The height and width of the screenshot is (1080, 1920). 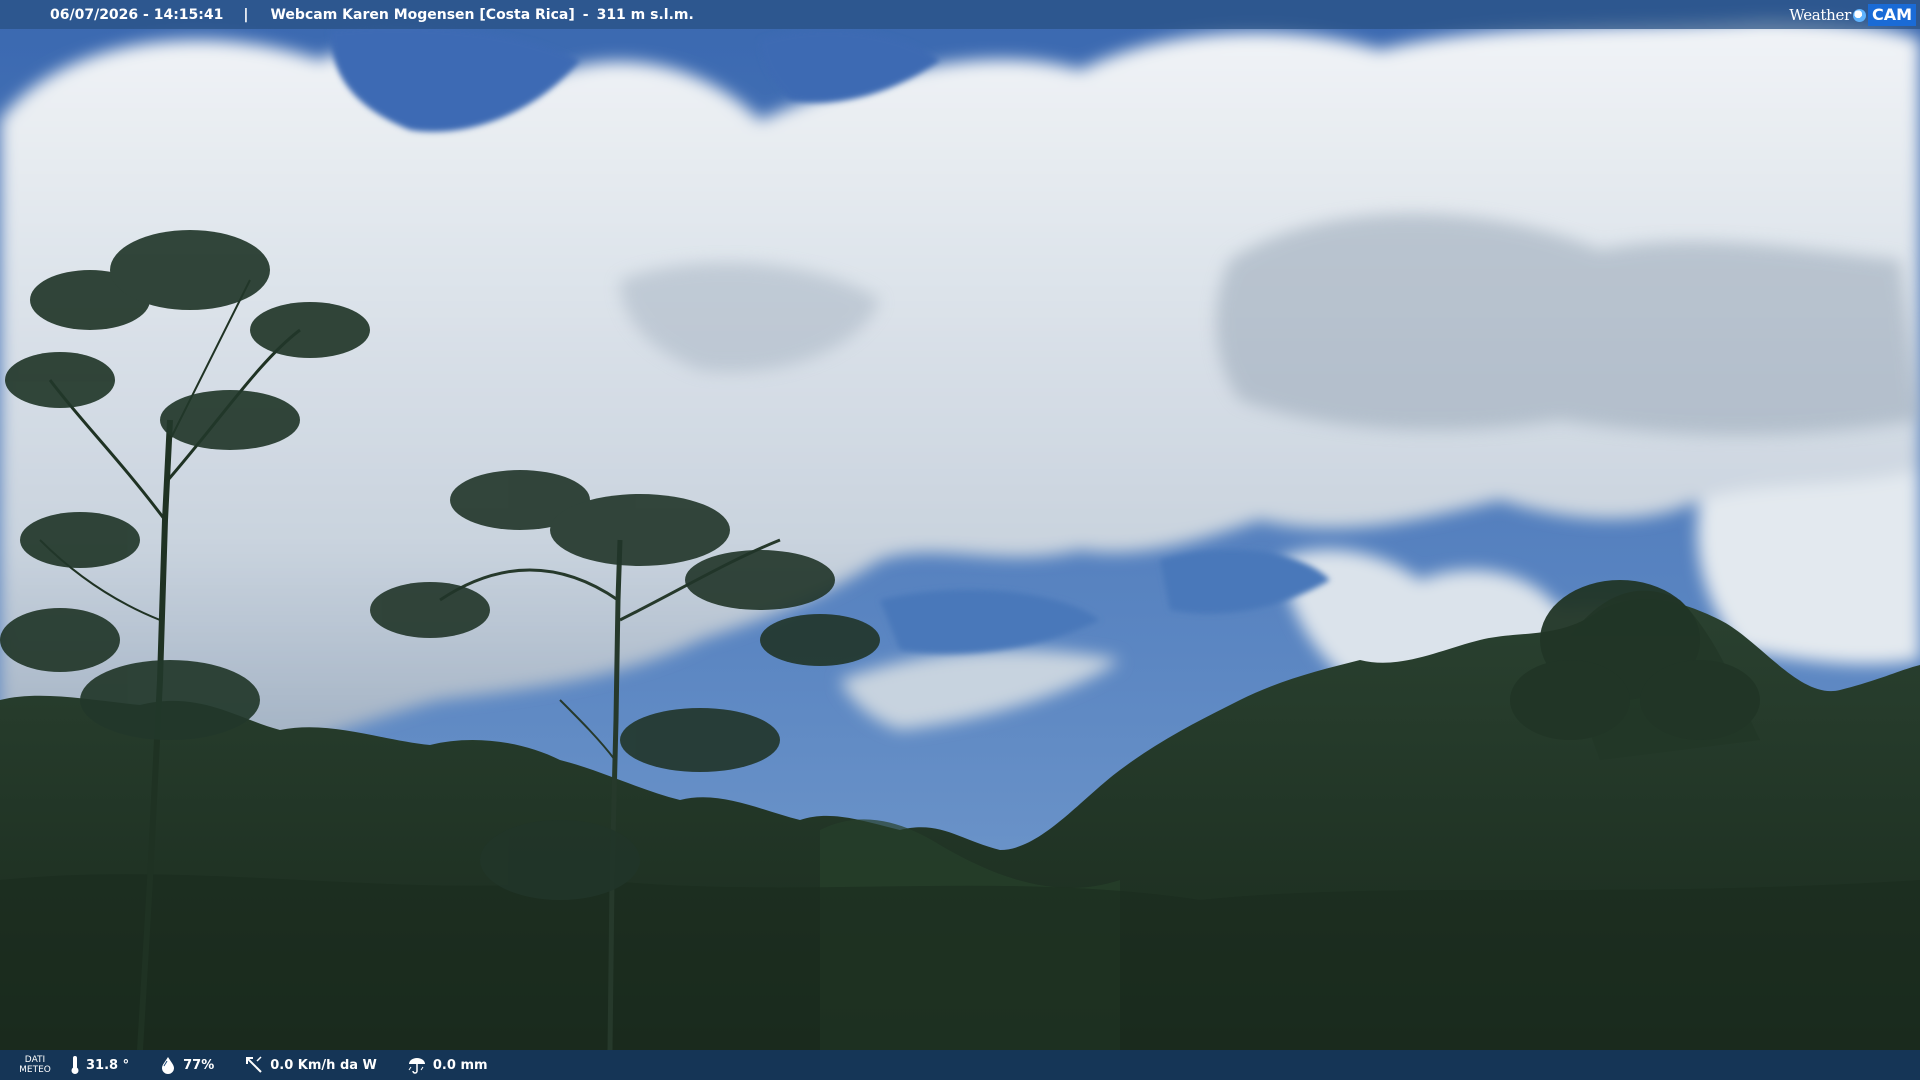 I want to click on dati-meteo-label: DATI METEO, so click(x=35, y=1065).